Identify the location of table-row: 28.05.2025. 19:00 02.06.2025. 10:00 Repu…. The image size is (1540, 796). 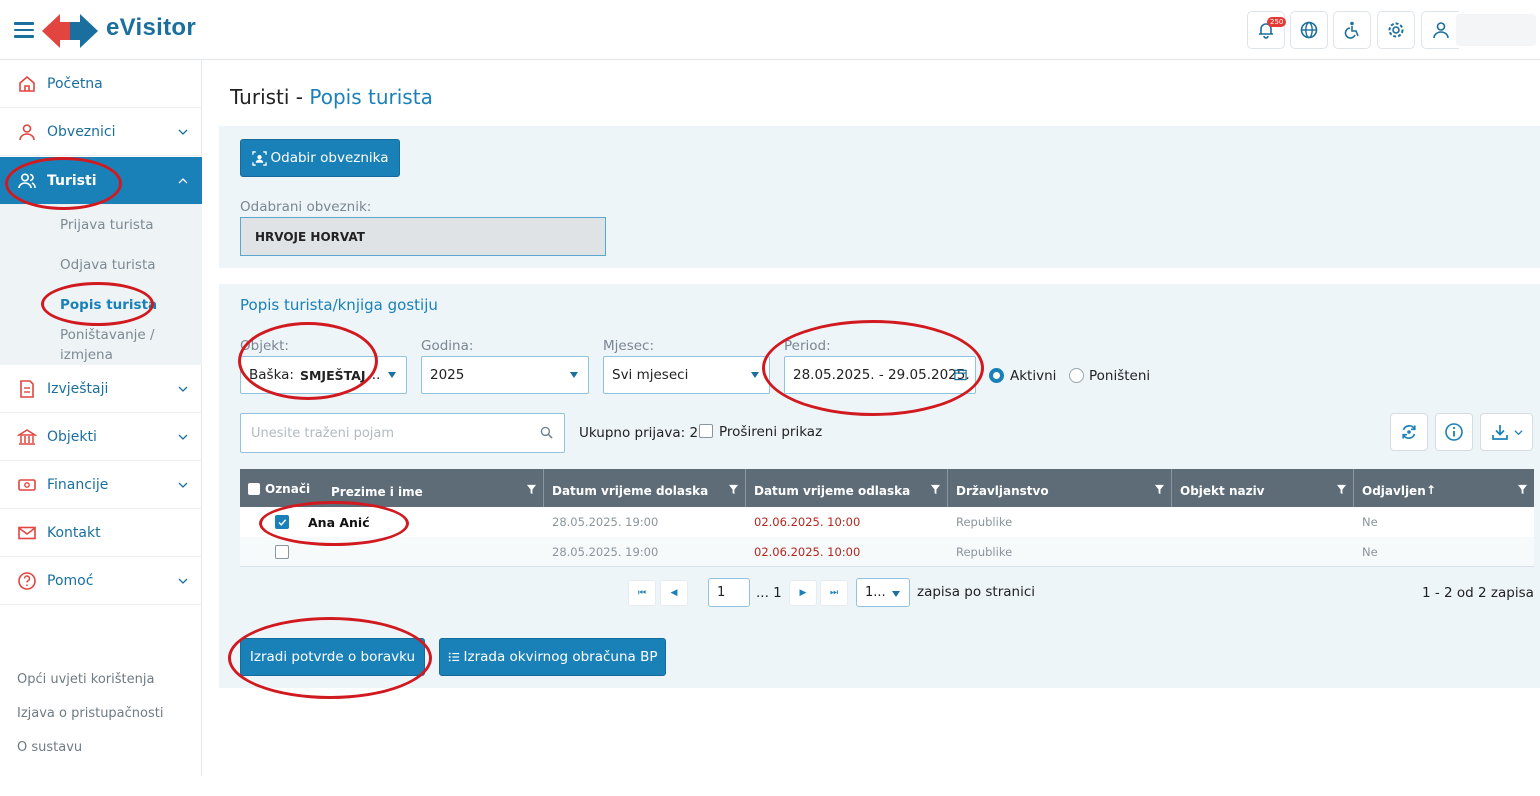
(887, 552).